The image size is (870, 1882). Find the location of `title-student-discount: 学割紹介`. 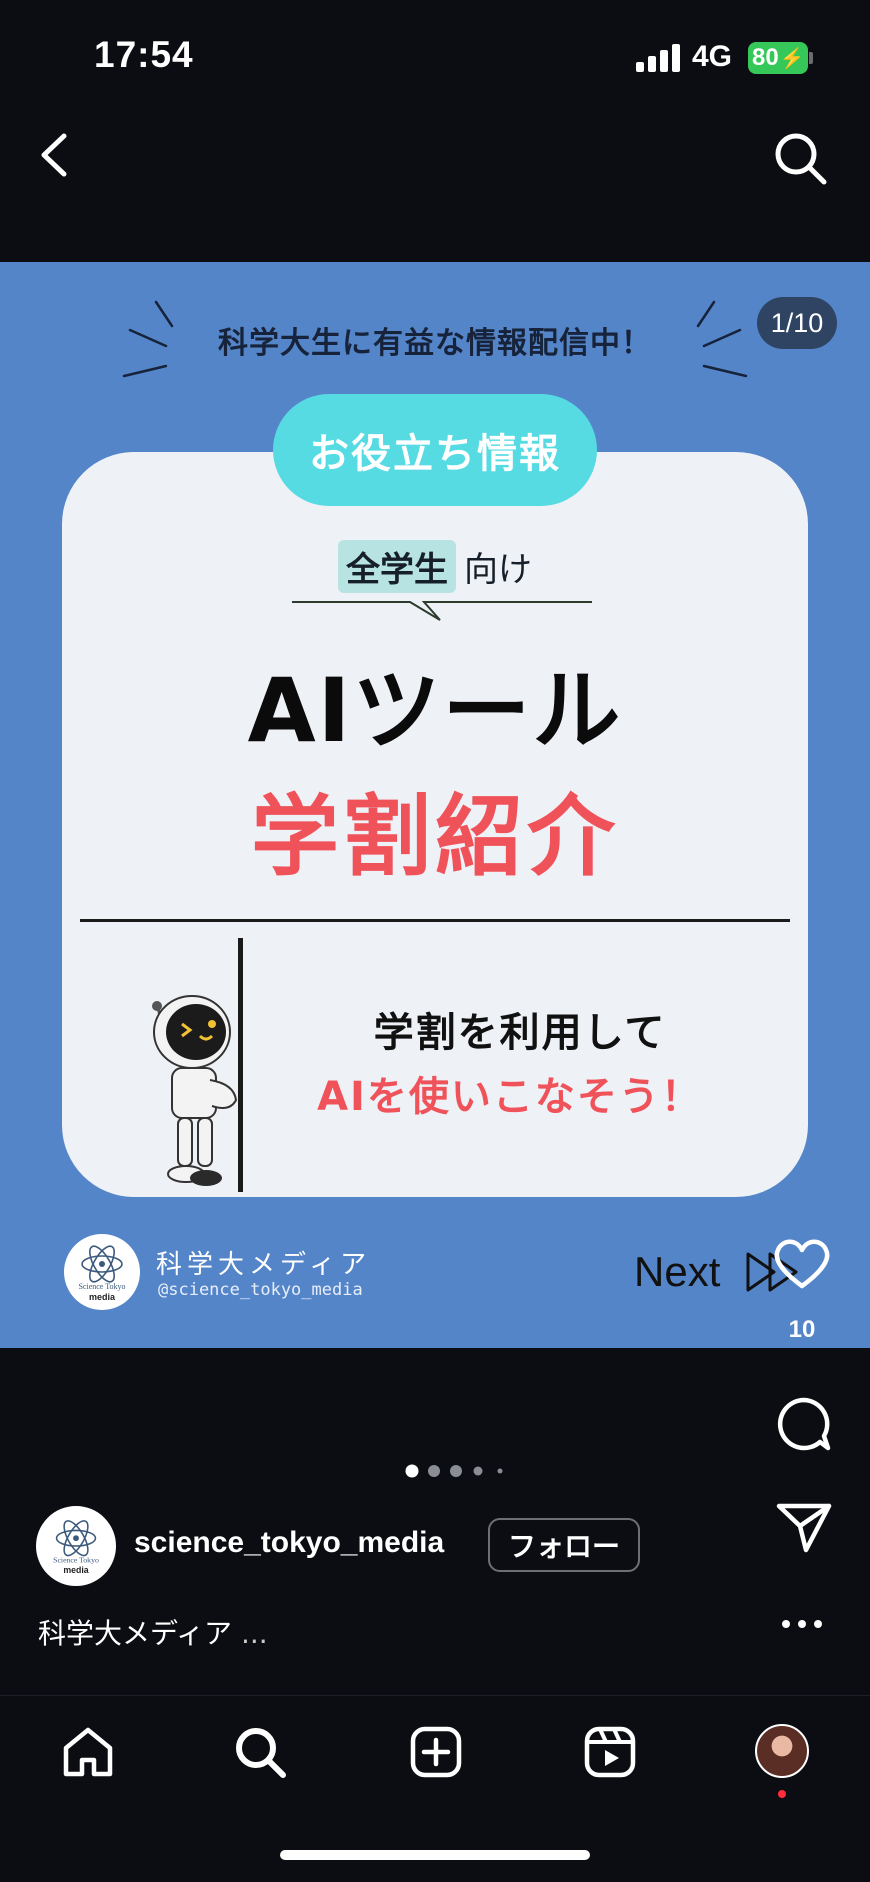

title-student-discount: 学割紹介 is located at coordinates (434, 836).